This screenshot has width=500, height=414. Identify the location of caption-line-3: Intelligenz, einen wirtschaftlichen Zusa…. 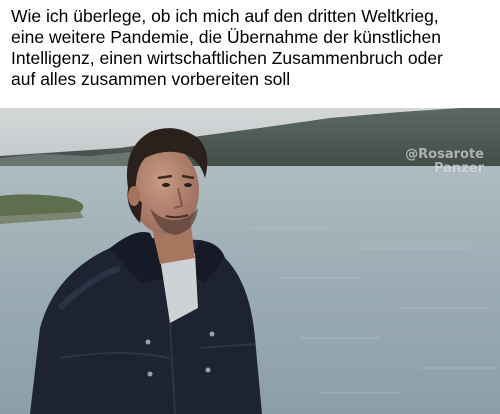
(227, 58).